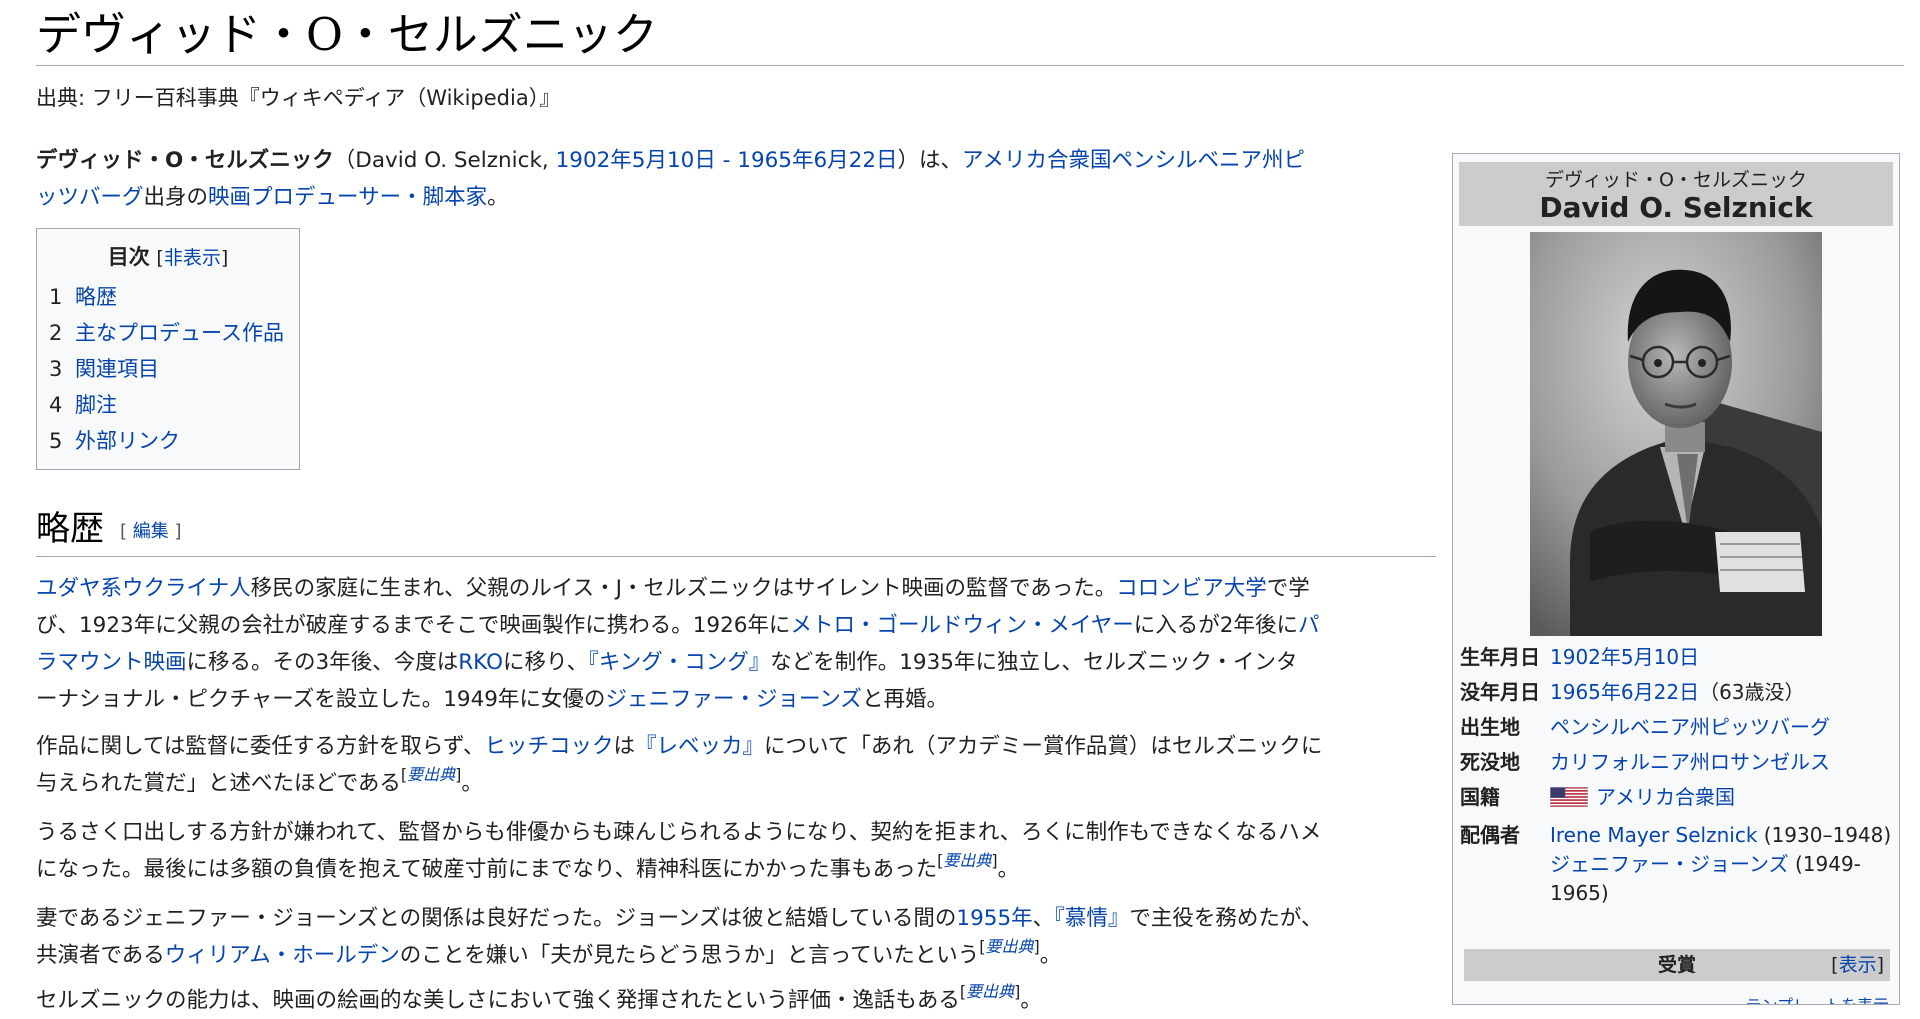 This screenshot has width=1920, height=1019. Describe the element at coordinates (1490, 762) in the screenshot. I see `infobox-label: 死没地` at that location.